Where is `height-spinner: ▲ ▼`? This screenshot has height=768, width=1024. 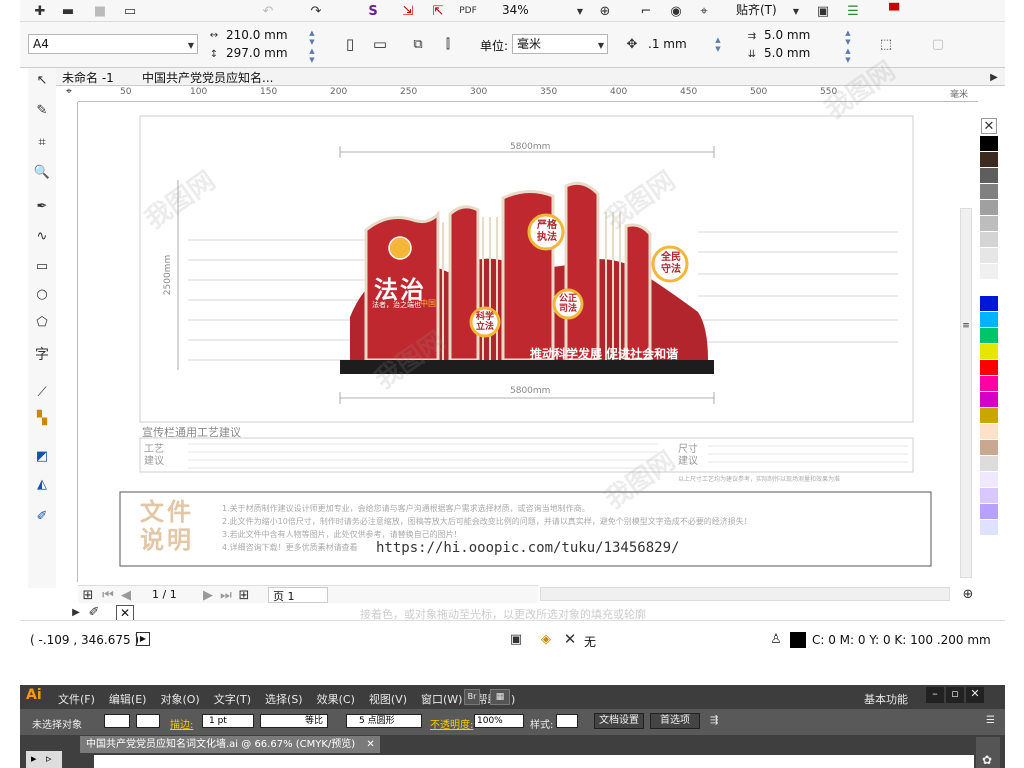
height-spinner: ▲ ▼ is located at coordinates (312, 56).